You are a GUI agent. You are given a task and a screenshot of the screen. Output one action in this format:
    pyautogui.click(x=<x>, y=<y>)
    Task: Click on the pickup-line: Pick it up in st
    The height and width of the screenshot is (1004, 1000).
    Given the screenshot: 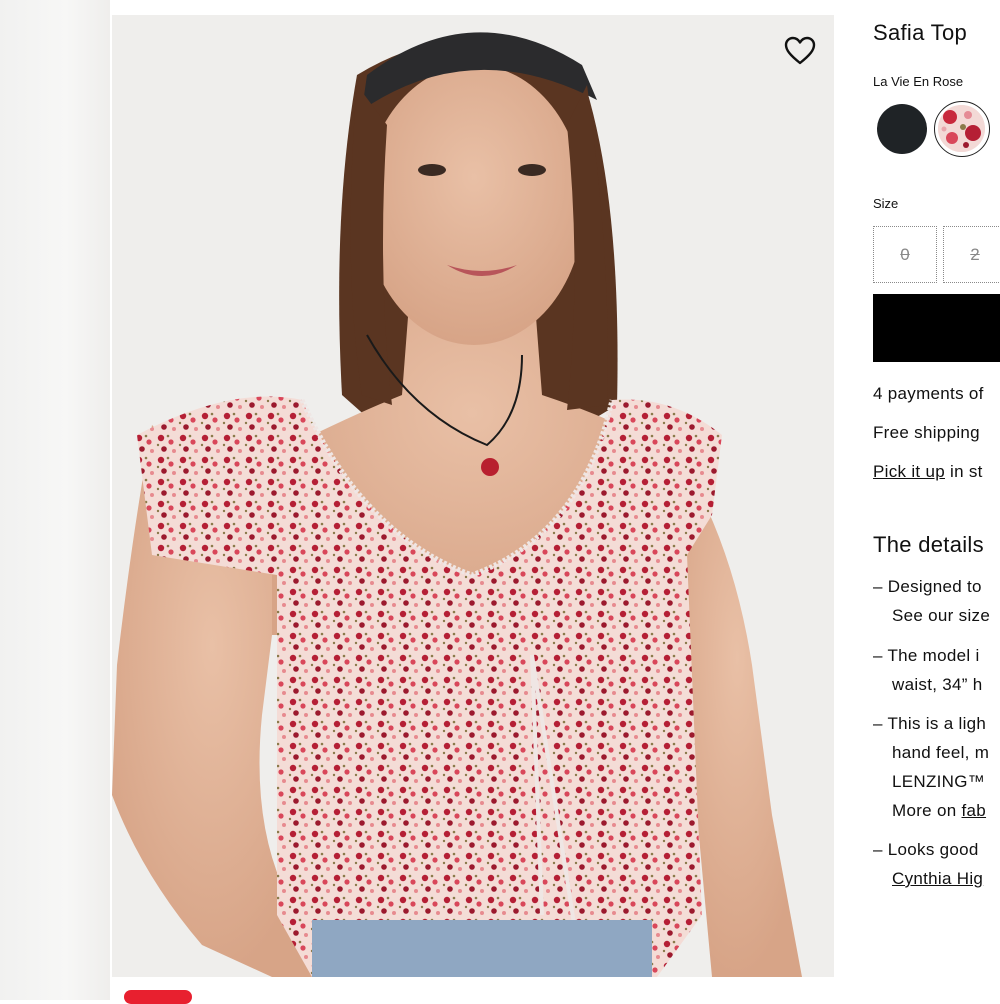 What is the action you would take?
    pyautogui.click(x=928, y=472)
    